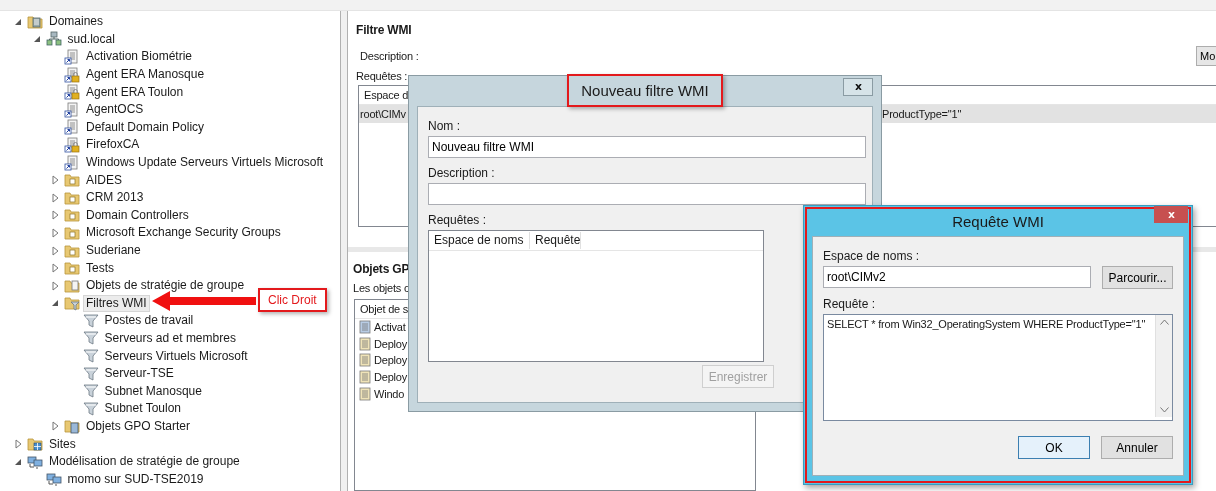  What do you see at coordinates (145, 127) in the screenshot?
I see `tree-item: Default Domain Policy` at bounding box center [145, 127].